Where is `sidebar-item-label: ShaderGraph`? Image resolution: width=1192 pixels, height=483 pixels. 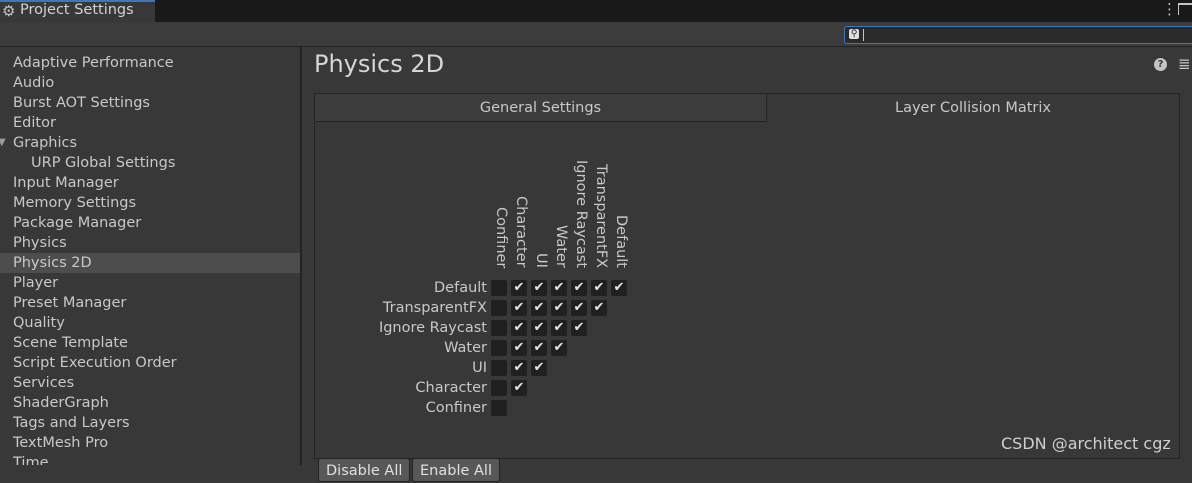
sidebar-item-label: ShaderGraph is located at coordinates (61, 403).